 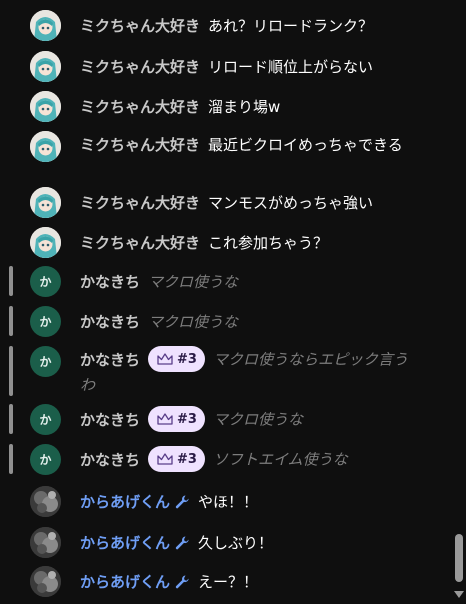 I want to click on message-text: マンモスがめっちゃ強い, so click(x=291, y=203).